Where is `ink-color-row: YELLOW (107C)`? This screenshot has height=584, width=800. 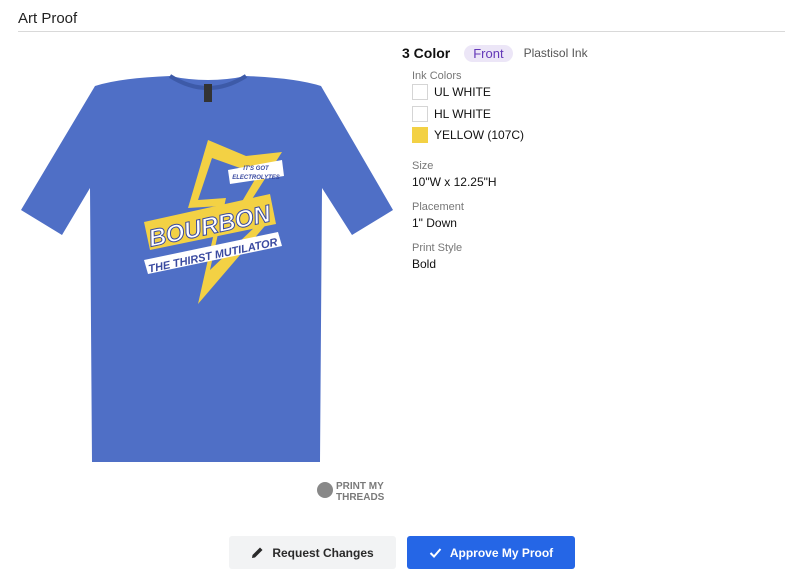 ink-color-row: YELLOW (107C) is located at coordinates (468, 135).